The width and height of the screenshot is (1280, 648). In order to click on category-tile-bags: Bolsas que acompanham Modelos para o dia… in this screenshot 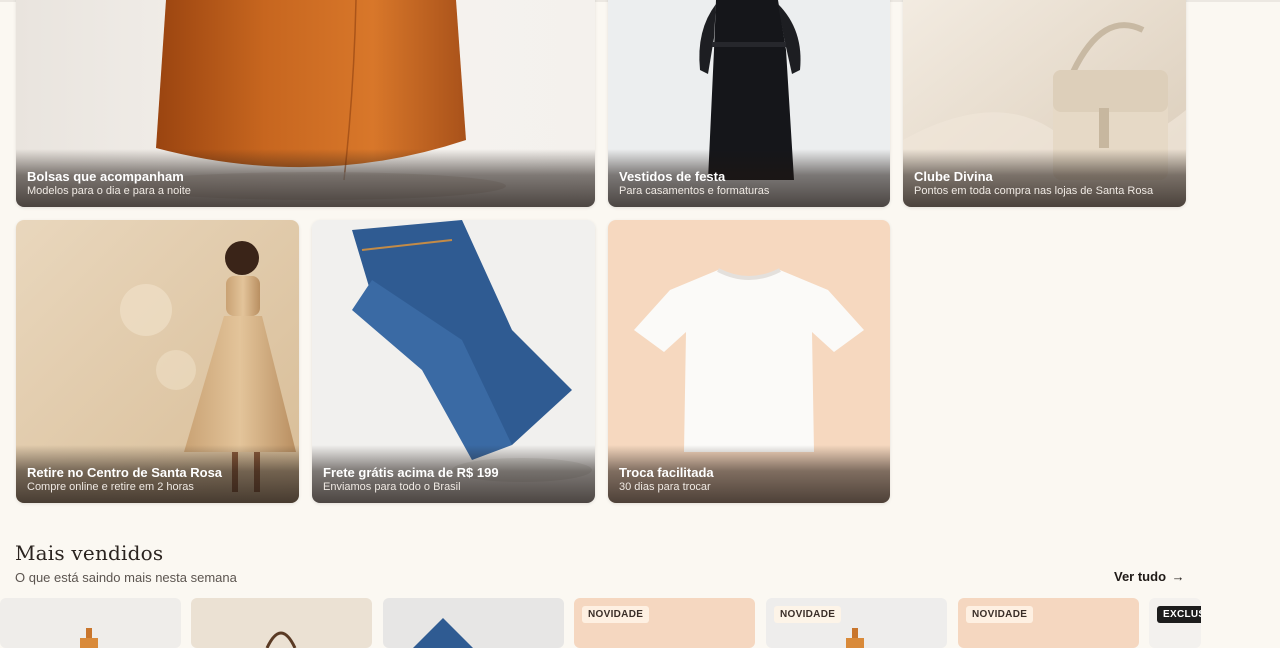, I will do `click(305, 103)`.